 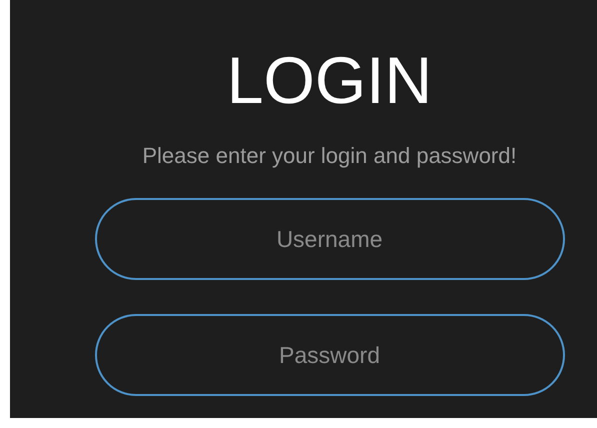 I want to click on login-title: LOGIN, so click(x=329, y=80).